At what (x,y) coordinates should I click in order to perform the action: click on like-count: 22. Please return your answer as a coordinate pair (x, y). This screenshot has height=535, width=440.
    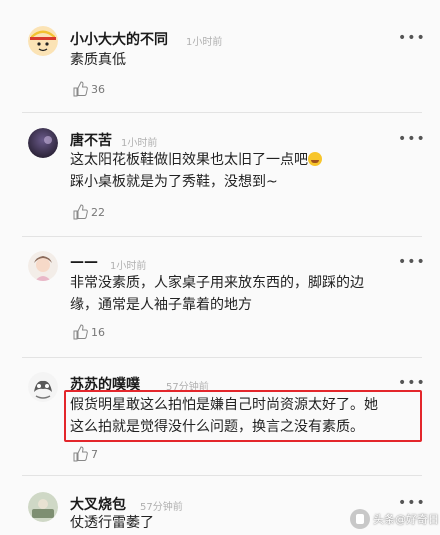
    Looking at the image, I should click on (98, 212).